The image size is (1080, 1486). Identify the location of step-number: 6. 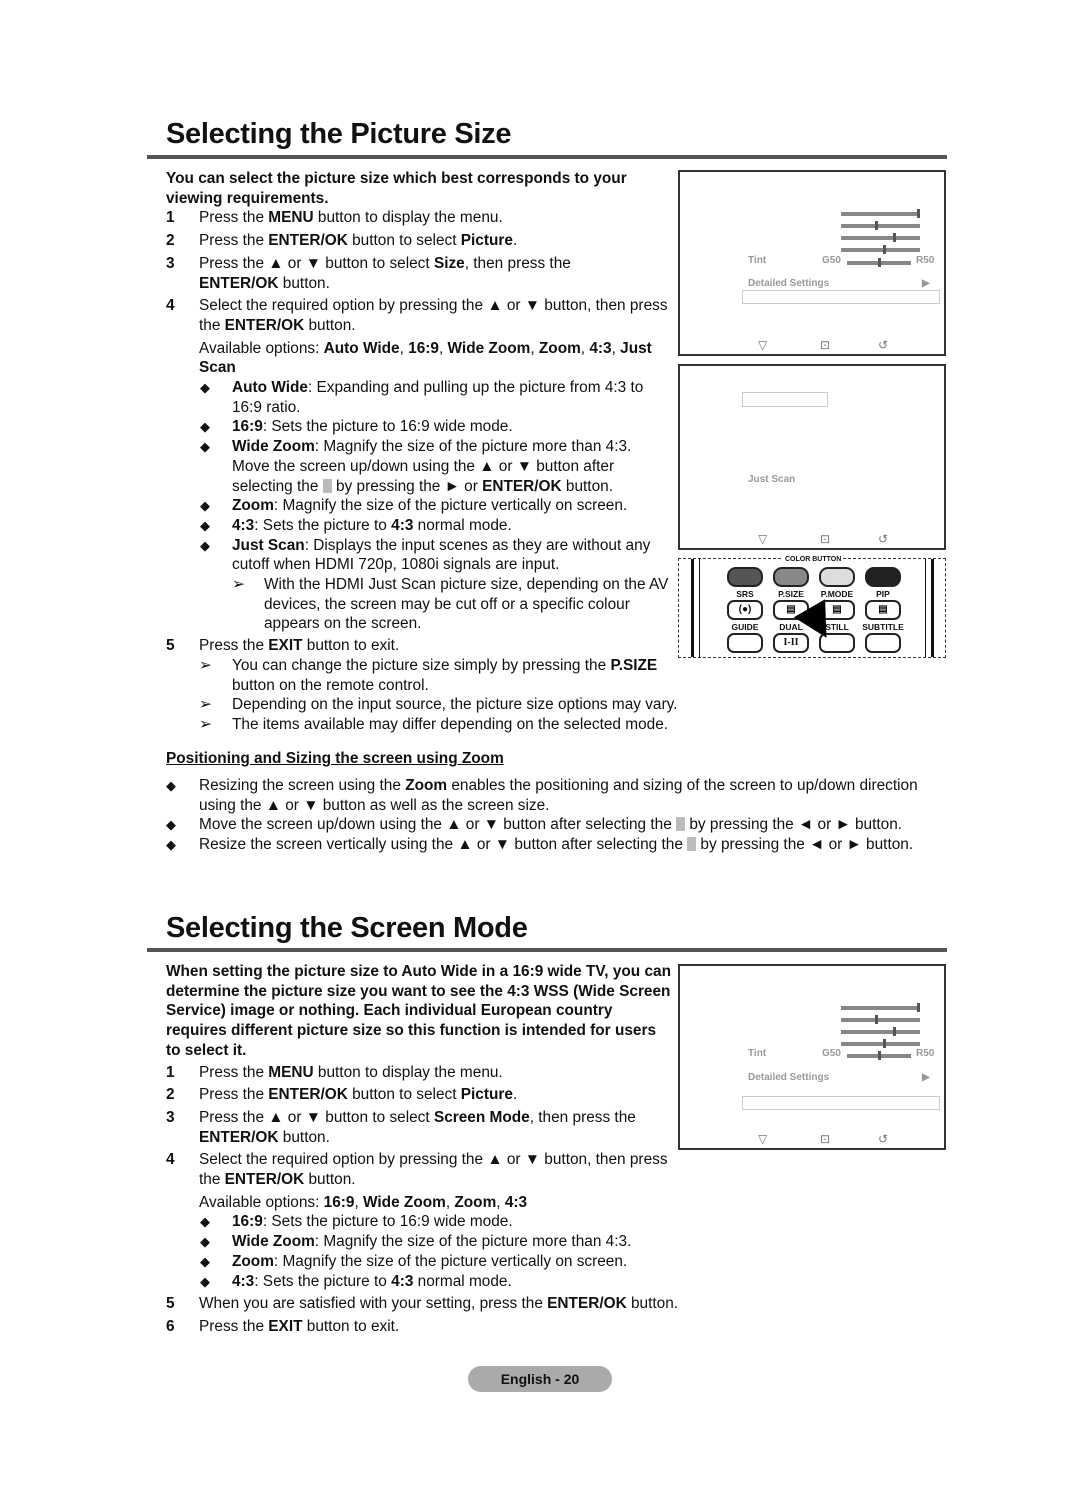
(170, 1326).